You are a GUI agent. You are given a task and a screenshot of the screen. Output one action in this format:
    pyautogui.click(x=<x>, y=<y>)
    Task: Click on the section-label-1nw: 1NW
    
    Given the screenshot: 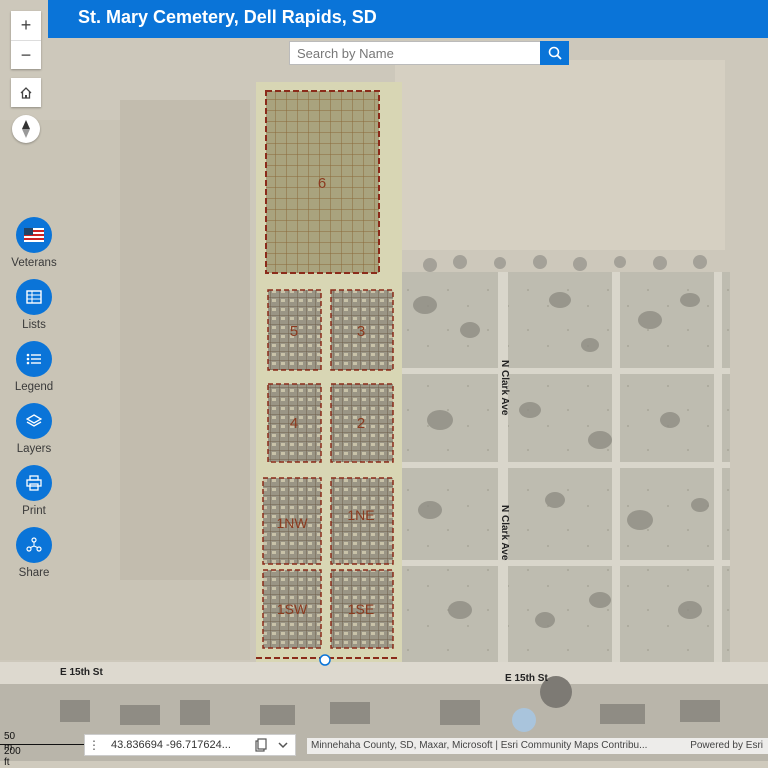 What is the action you would take?
    pyautogui.click(x=292, y=523)
    